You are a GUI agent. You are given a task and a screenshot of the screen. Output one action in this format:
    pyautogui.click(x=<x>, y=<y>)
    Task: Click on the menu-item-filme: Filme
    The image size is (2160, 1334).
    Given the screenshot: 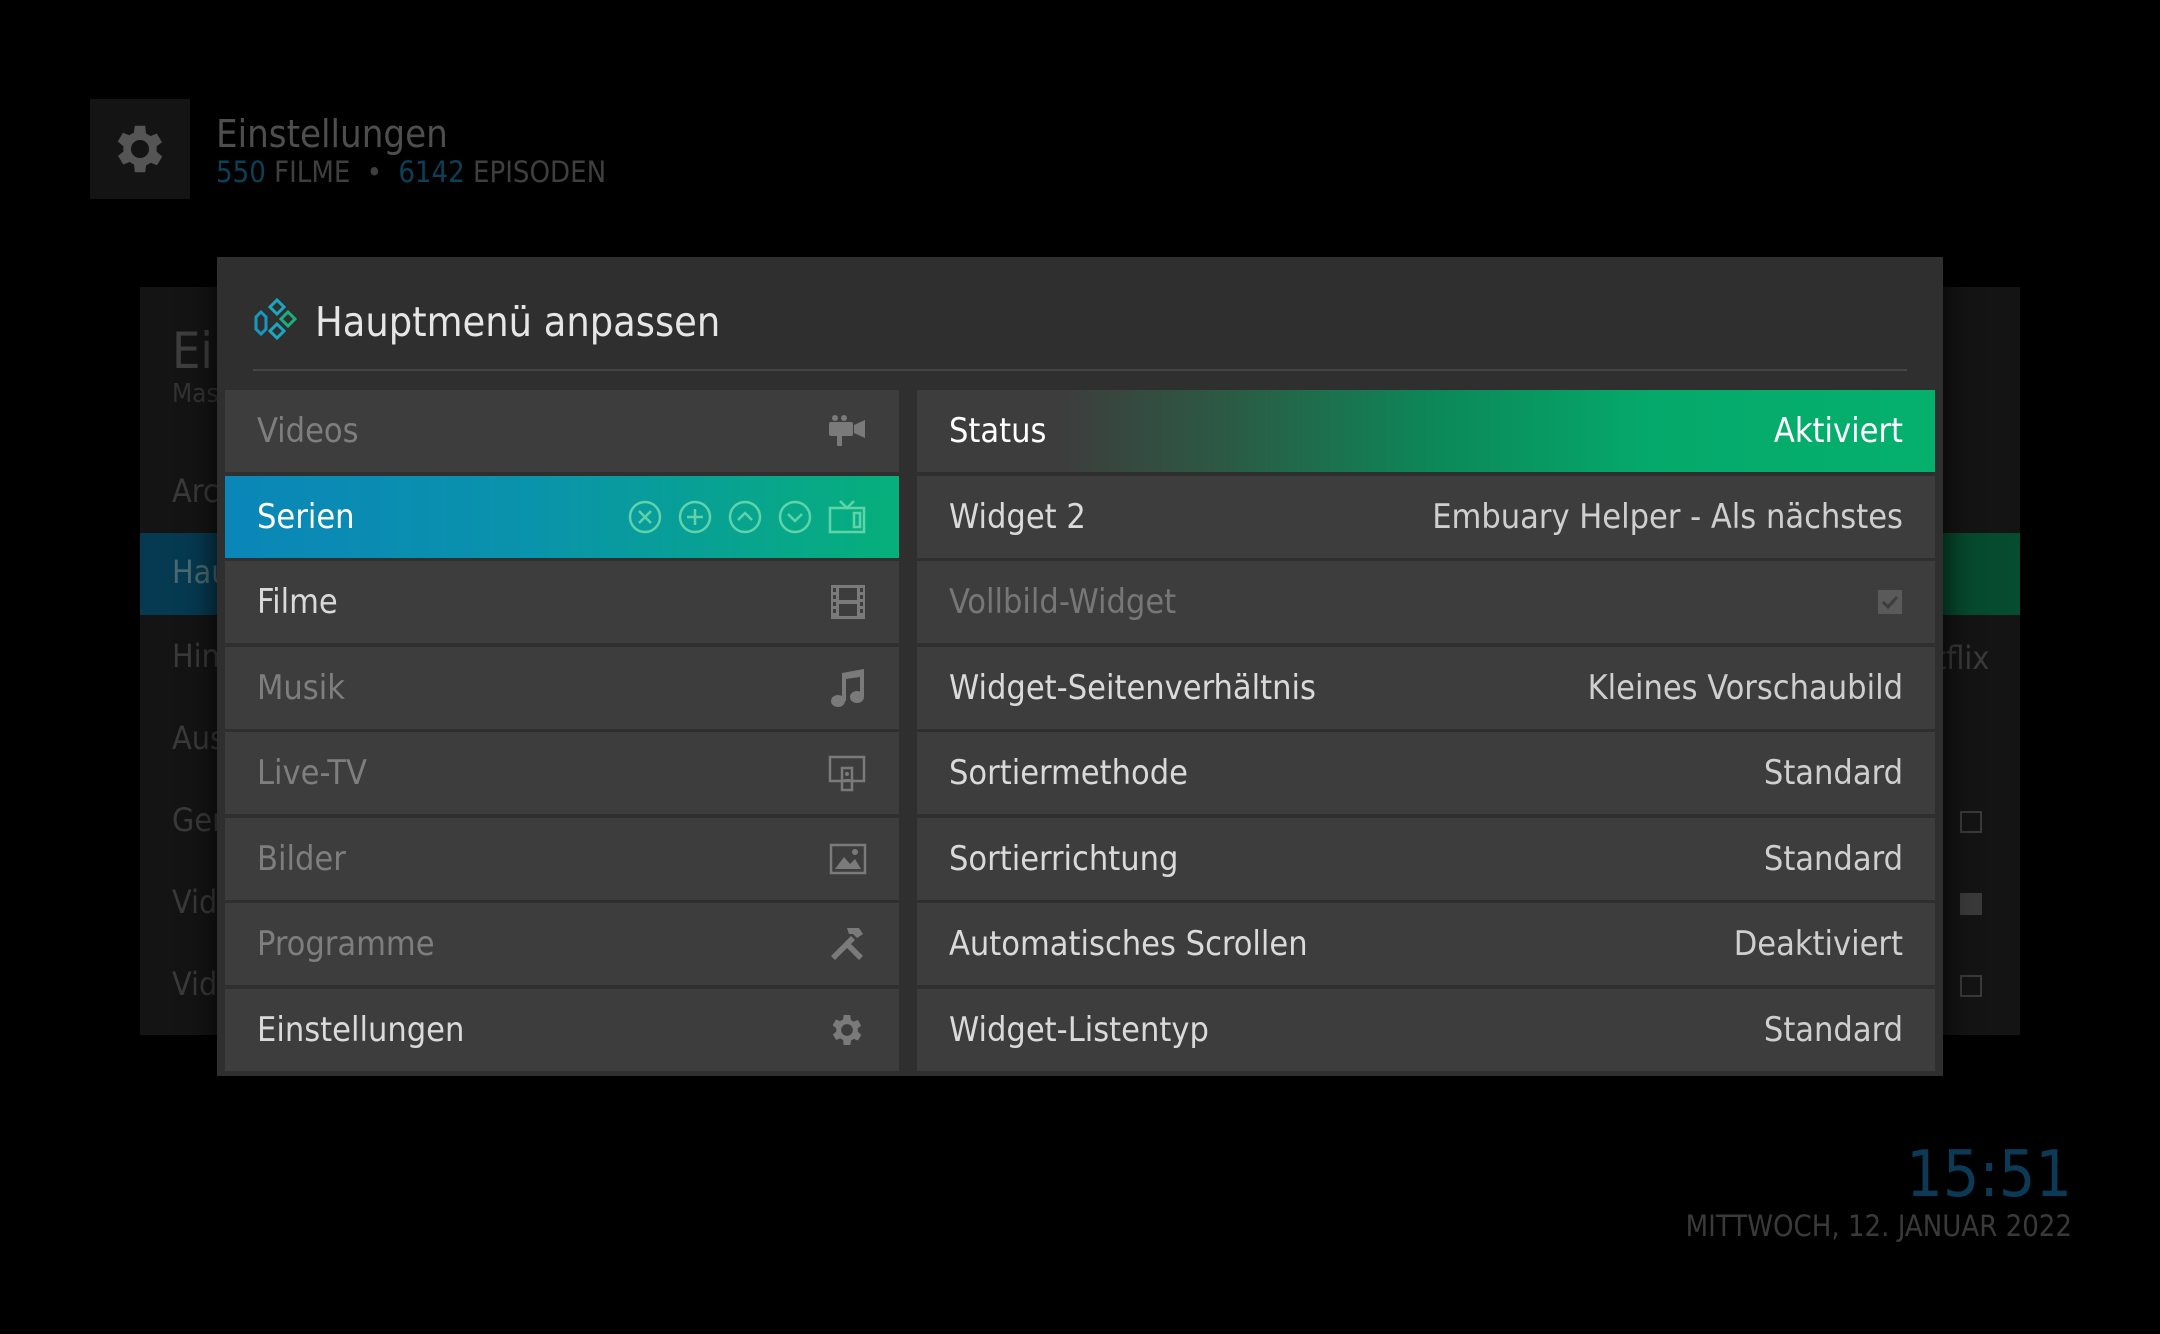 What is the action you would take?
    pyautogui.click(x=562, y=602)
    